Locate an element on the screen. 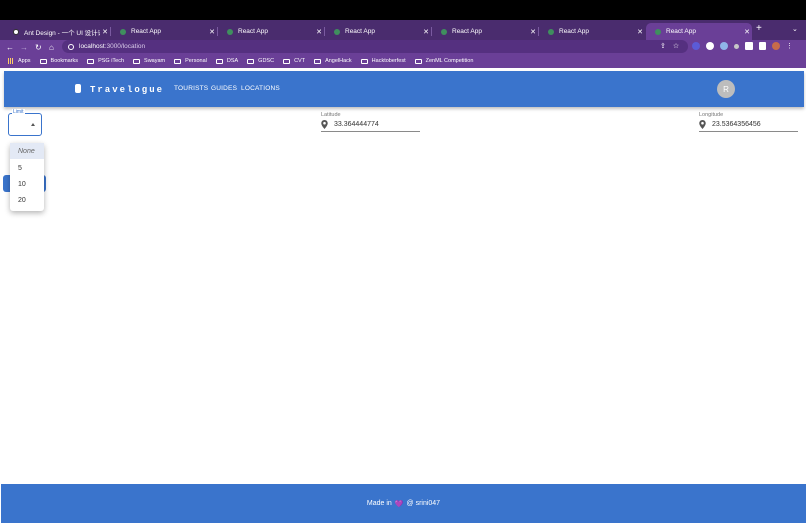 The image size is (806, 523). browser-menu-icon: ⋮ is located at coordinates (789, 46).